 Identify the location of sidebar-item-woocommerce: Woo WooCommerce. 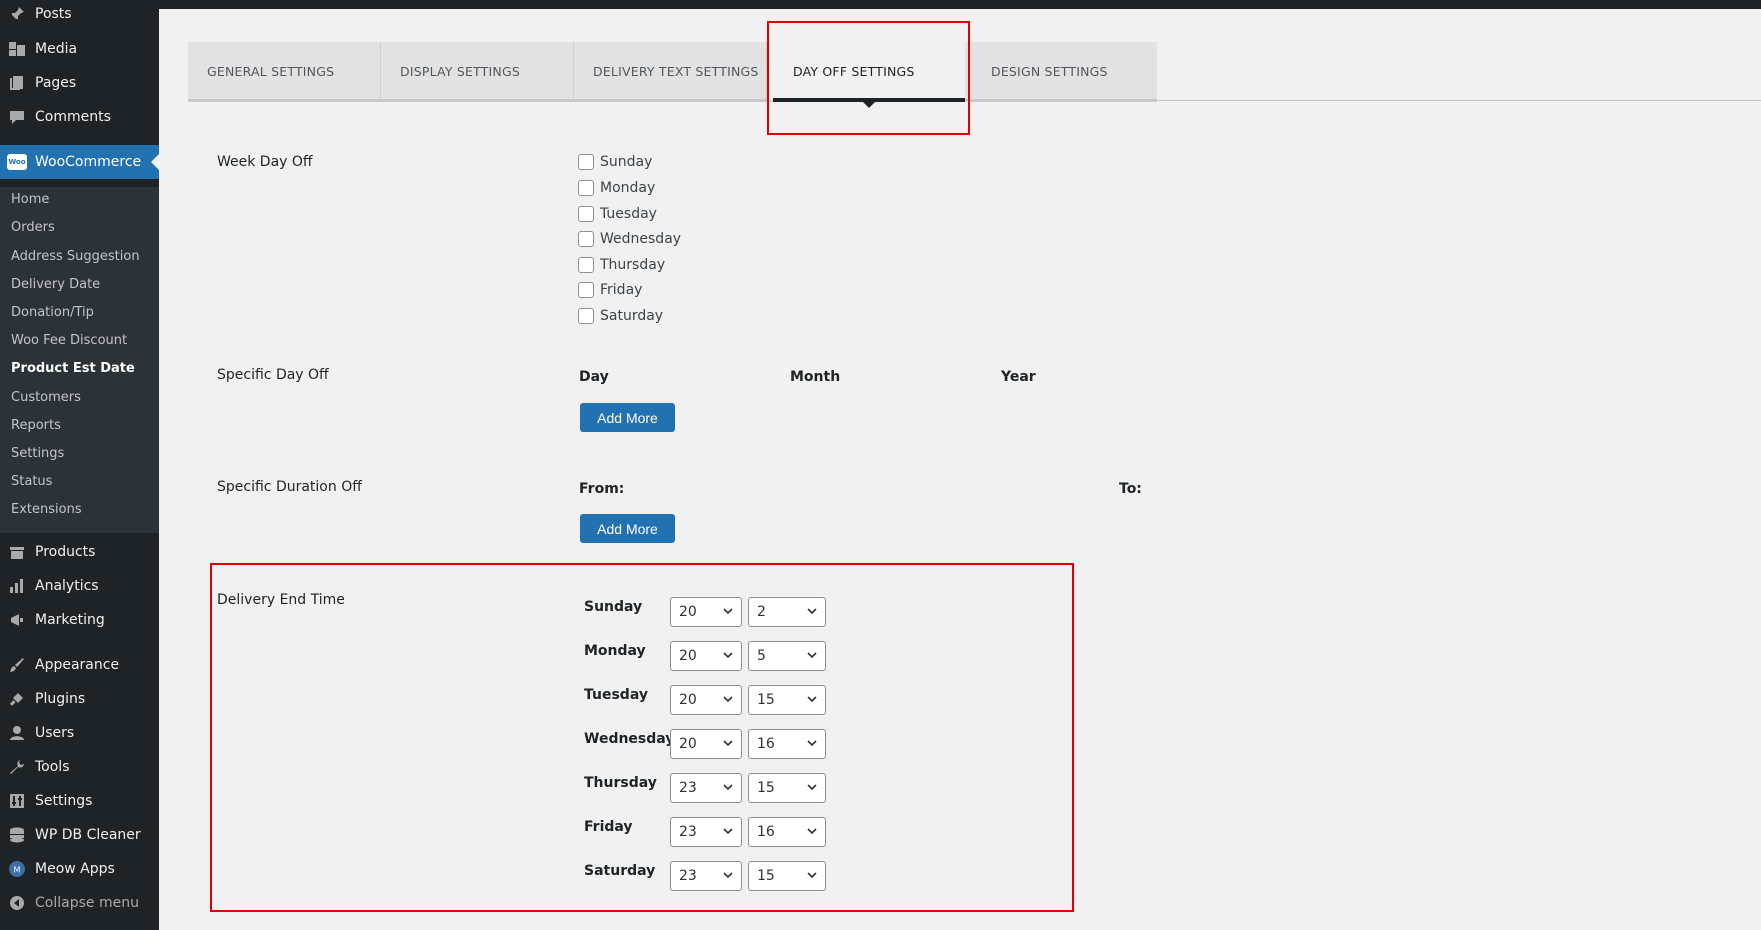
(79, 162).